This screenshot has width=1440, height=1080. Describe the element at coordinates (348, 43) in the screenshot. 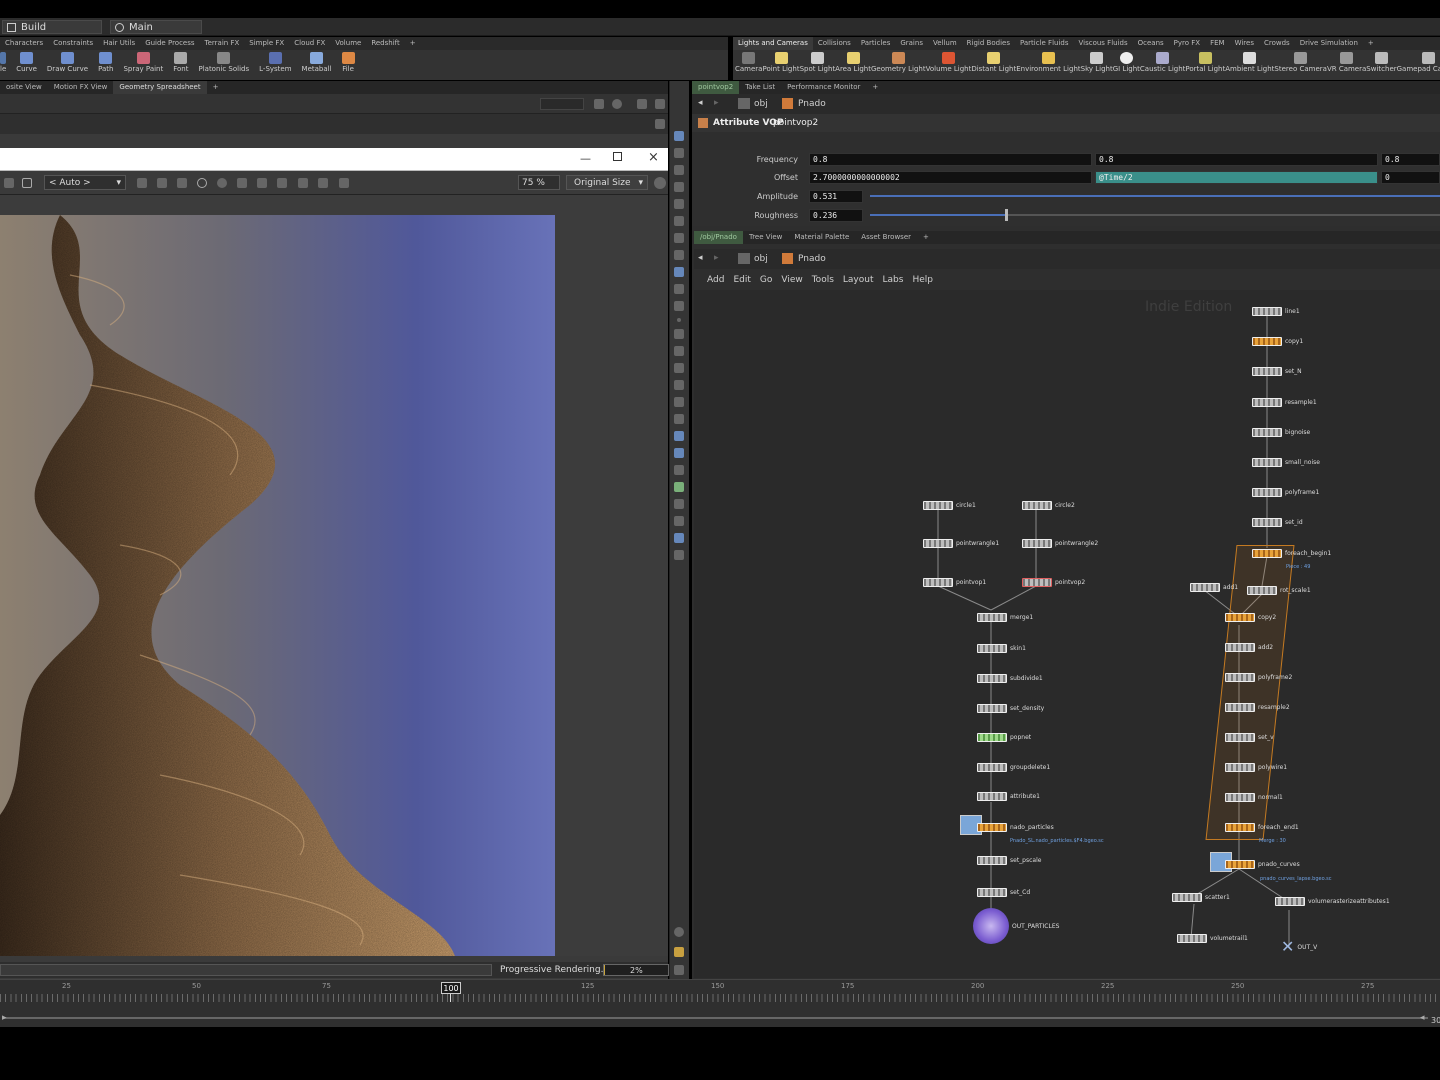

I see `shelf-tab: Volume` at that location.